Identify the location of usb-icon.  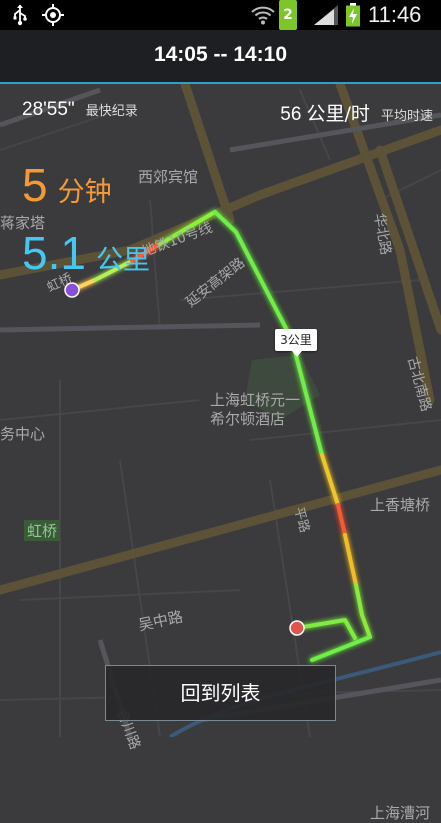
(20, 15).